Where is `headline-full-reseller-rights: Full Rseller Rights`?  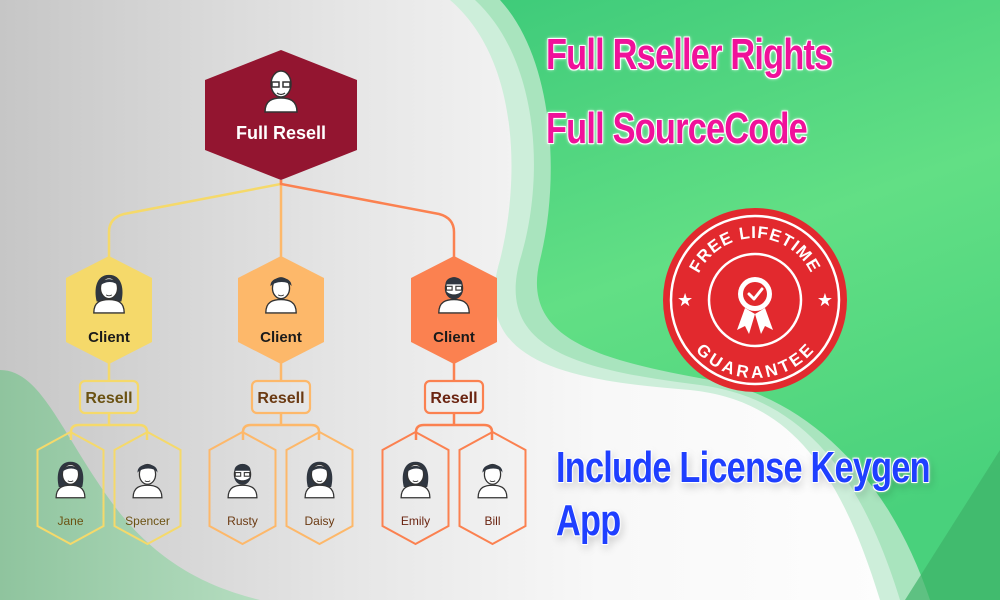 headline-full-reseller-rights: Full Rseller Rights is located at coordinates (689, 54).